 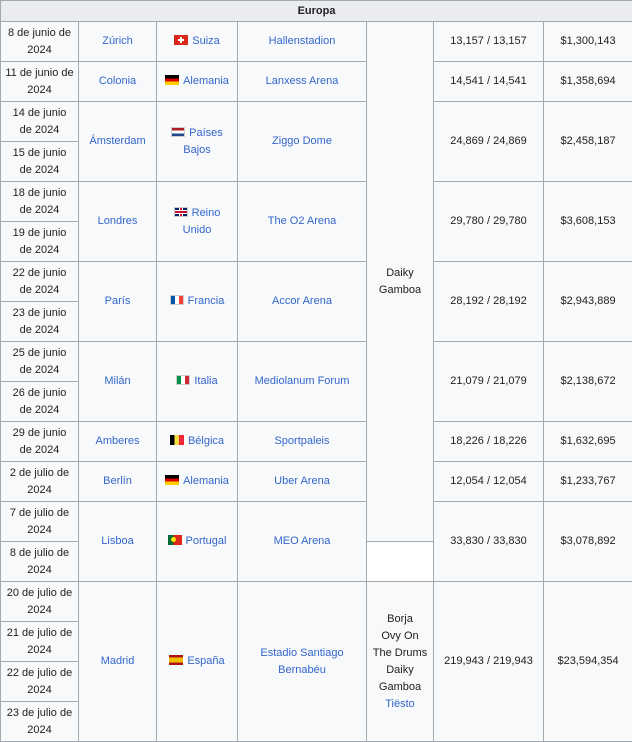 What do you see at coordinates (302, 221) in the screenshot?
I see `venue-link: The O2 Arena` at bounding box center [302, 221].